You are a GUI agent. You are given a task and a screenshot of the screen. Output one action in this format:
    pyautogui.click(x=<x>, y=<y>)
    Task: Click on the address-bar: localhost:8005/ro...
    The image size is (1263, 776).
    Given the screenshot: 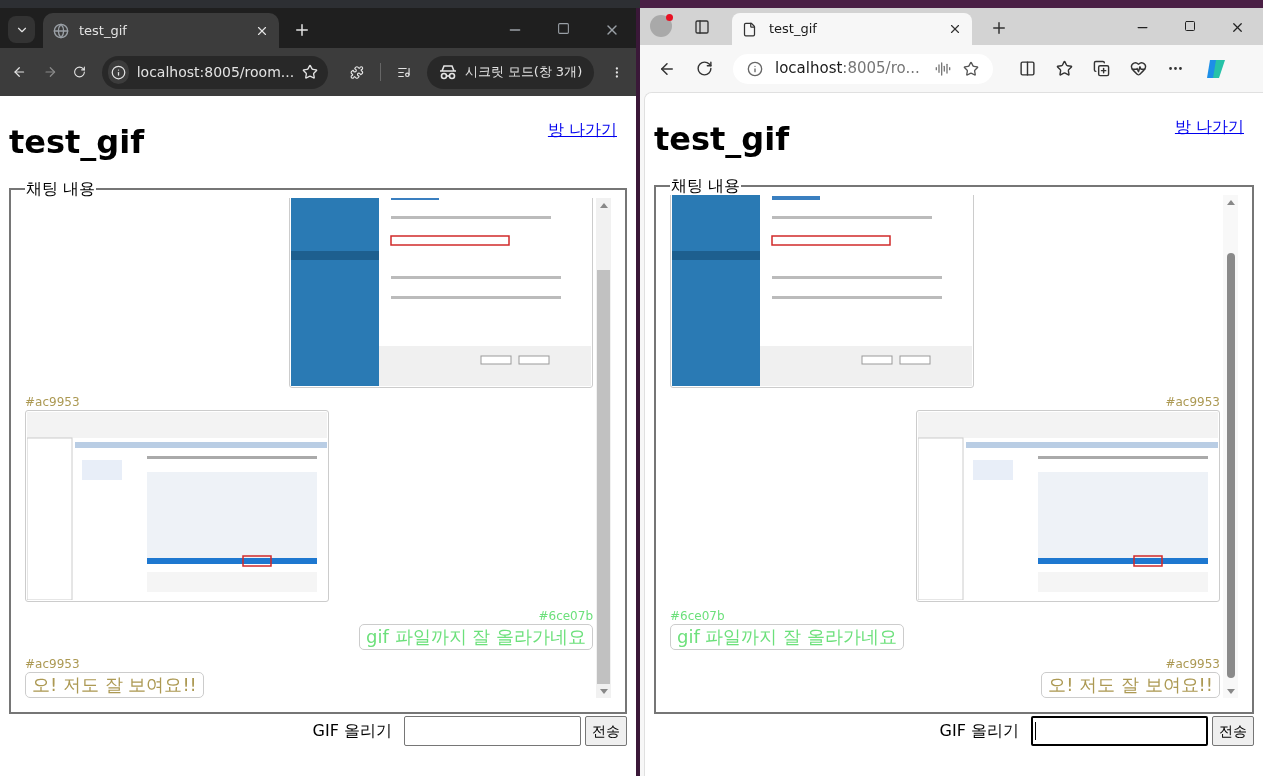 What is the action you would take?
    pyautogui.click(x=863, y=68)
    